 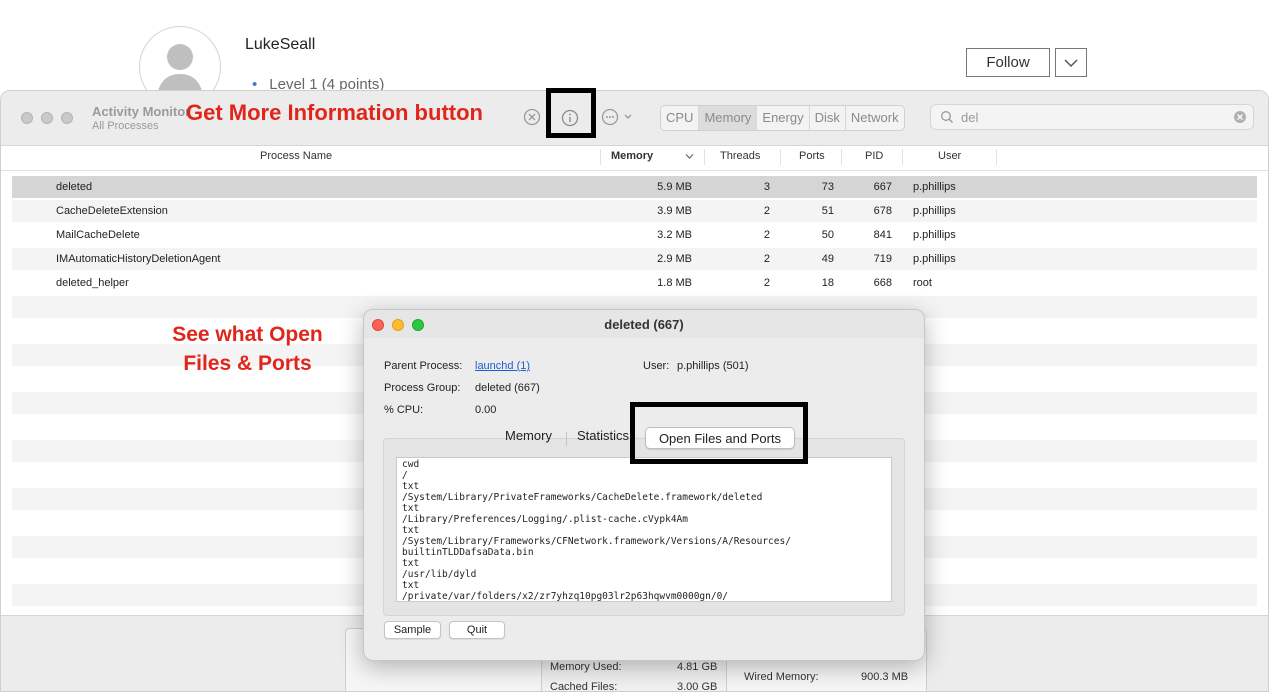 I want to click on header-divider, so click(x=634, y=170).